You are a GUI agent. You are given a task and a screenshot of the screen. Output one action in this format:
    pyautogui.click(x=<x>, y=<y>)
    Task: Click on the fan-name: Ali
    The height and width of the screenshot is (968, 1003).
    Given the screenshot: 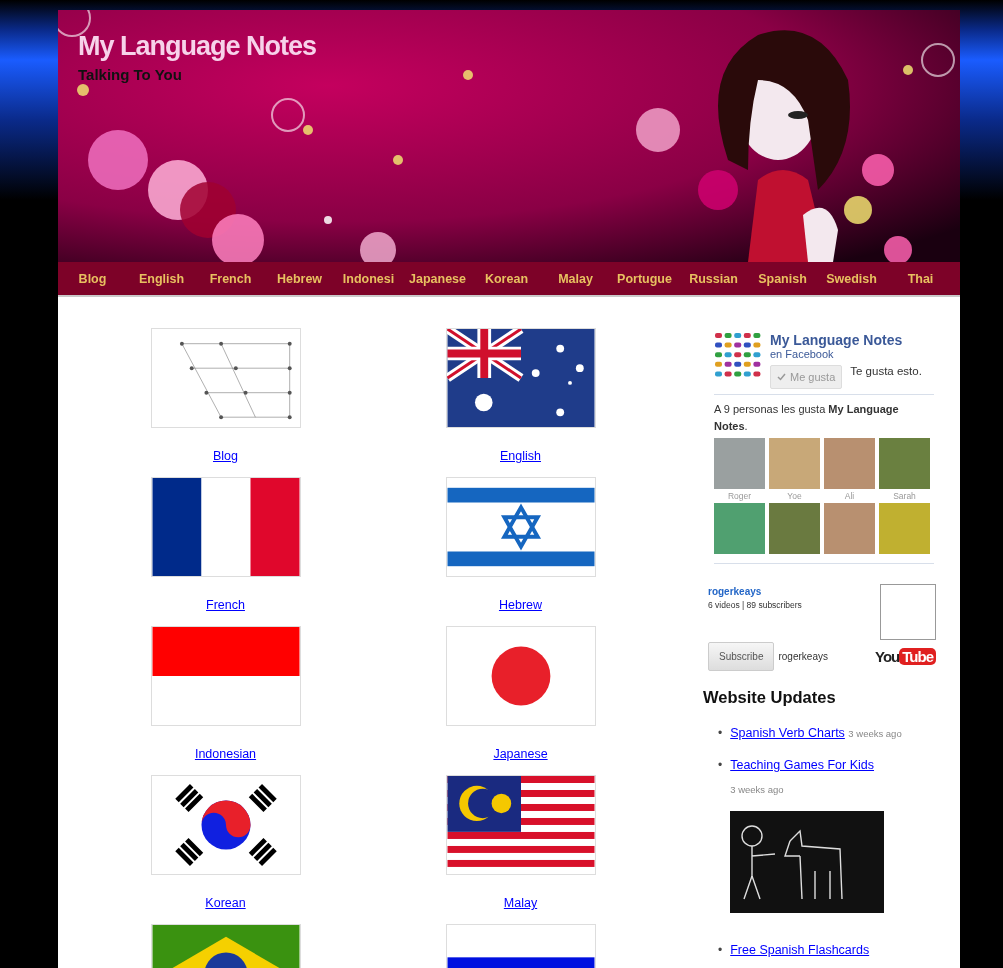 What is the action you would take?
    pyautogui.click(x=849, y=496)
    